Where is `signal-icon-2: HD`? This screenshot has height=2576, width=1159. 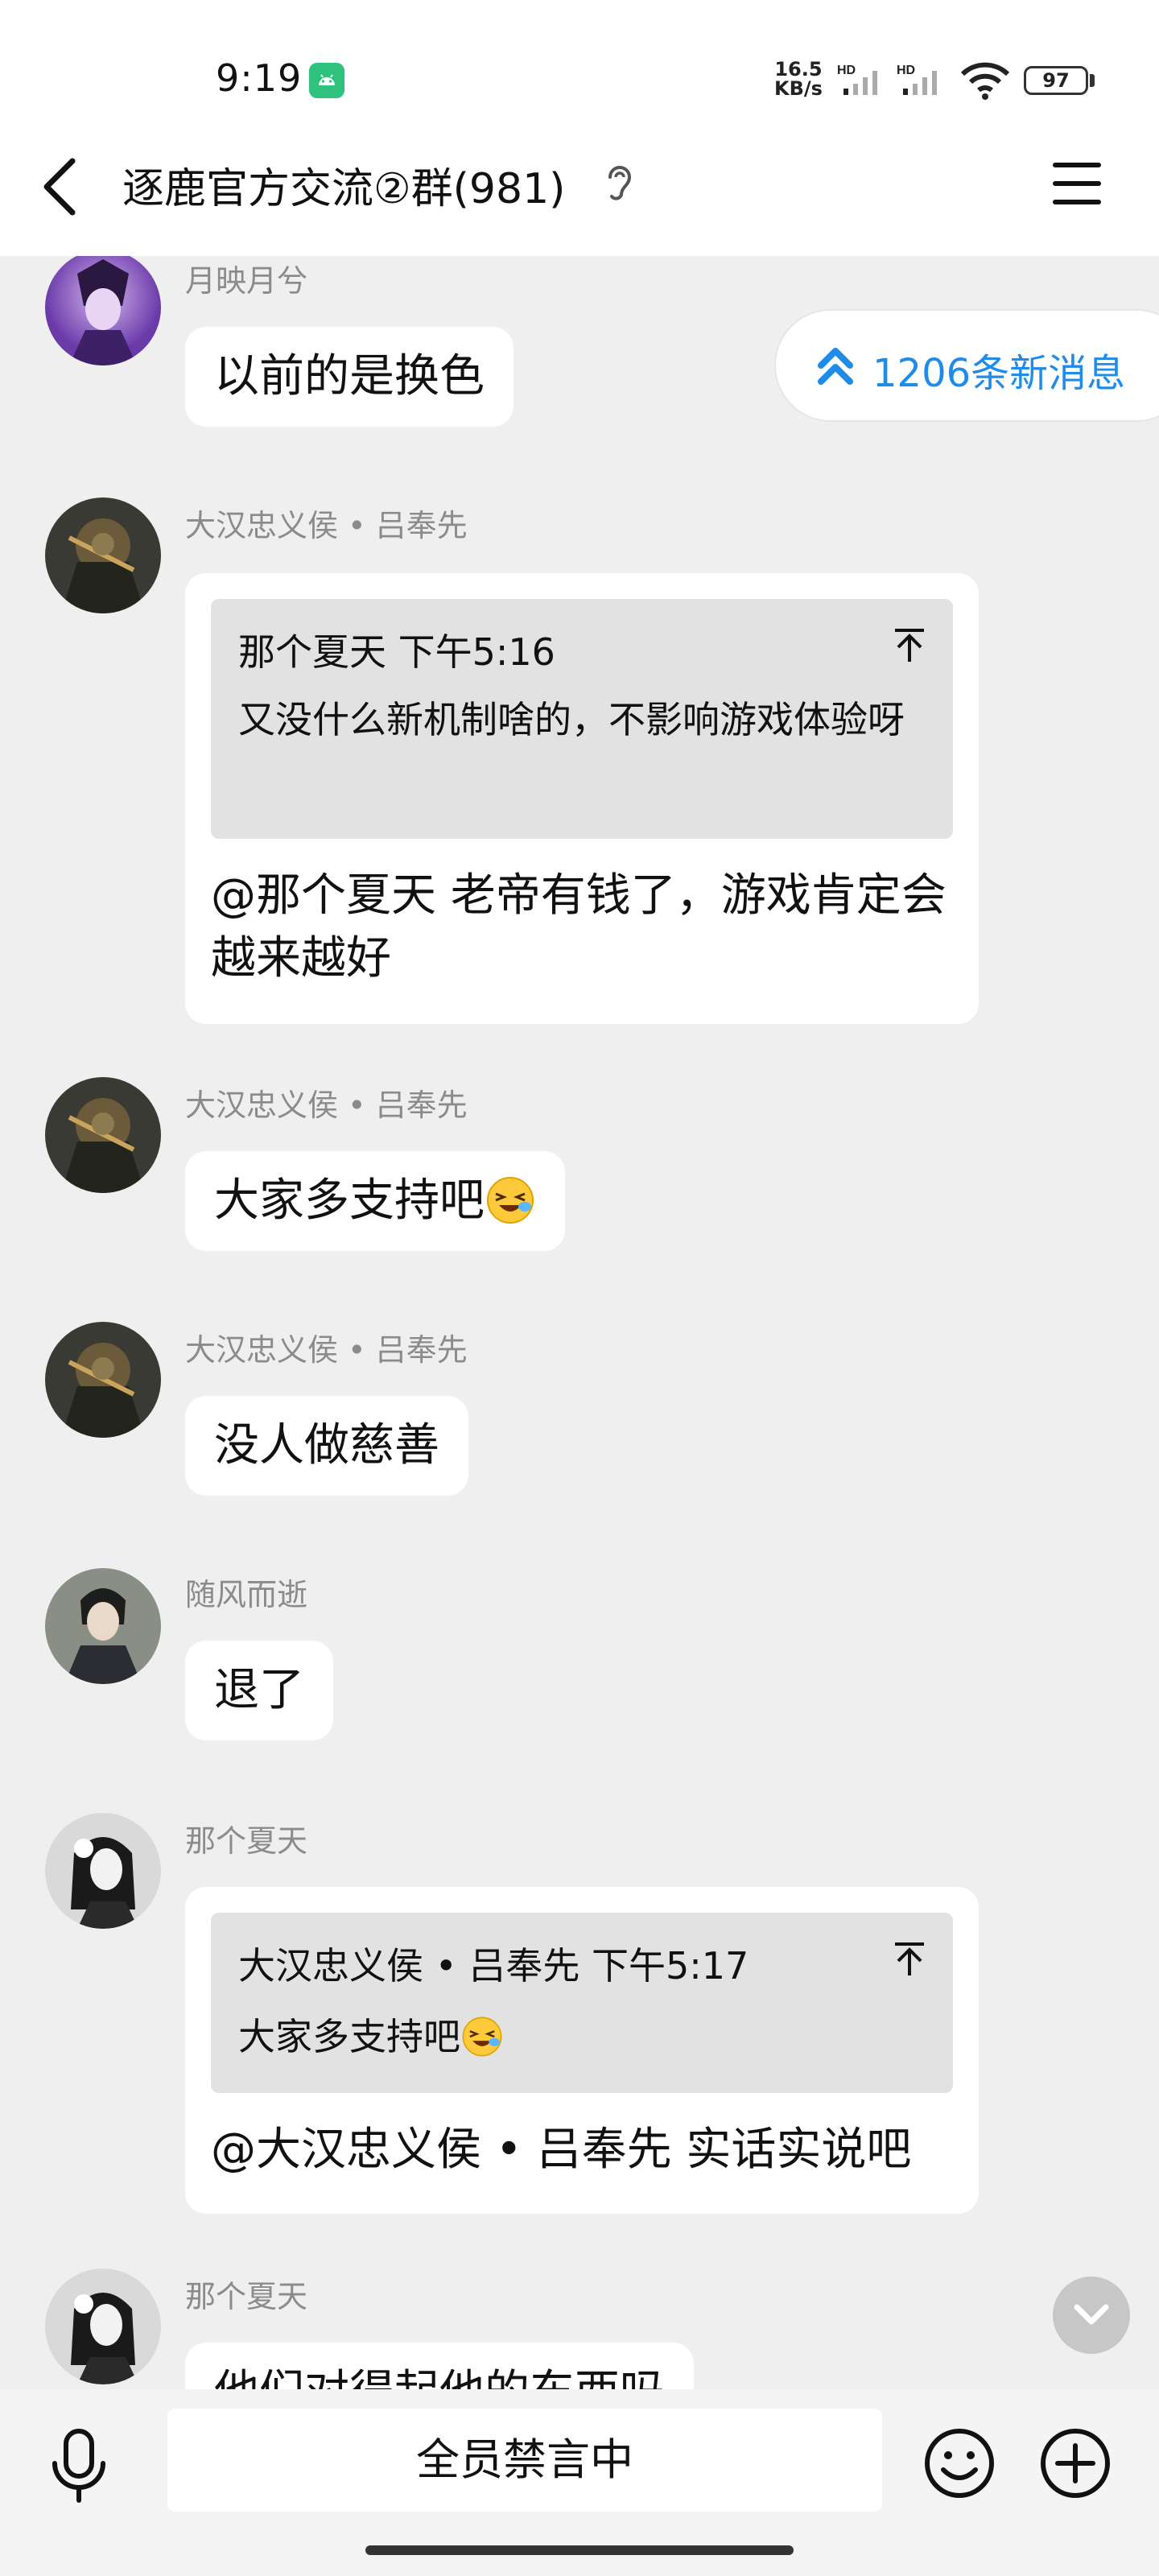 signal-icon-2: HD is located at coordinates (917, 79).